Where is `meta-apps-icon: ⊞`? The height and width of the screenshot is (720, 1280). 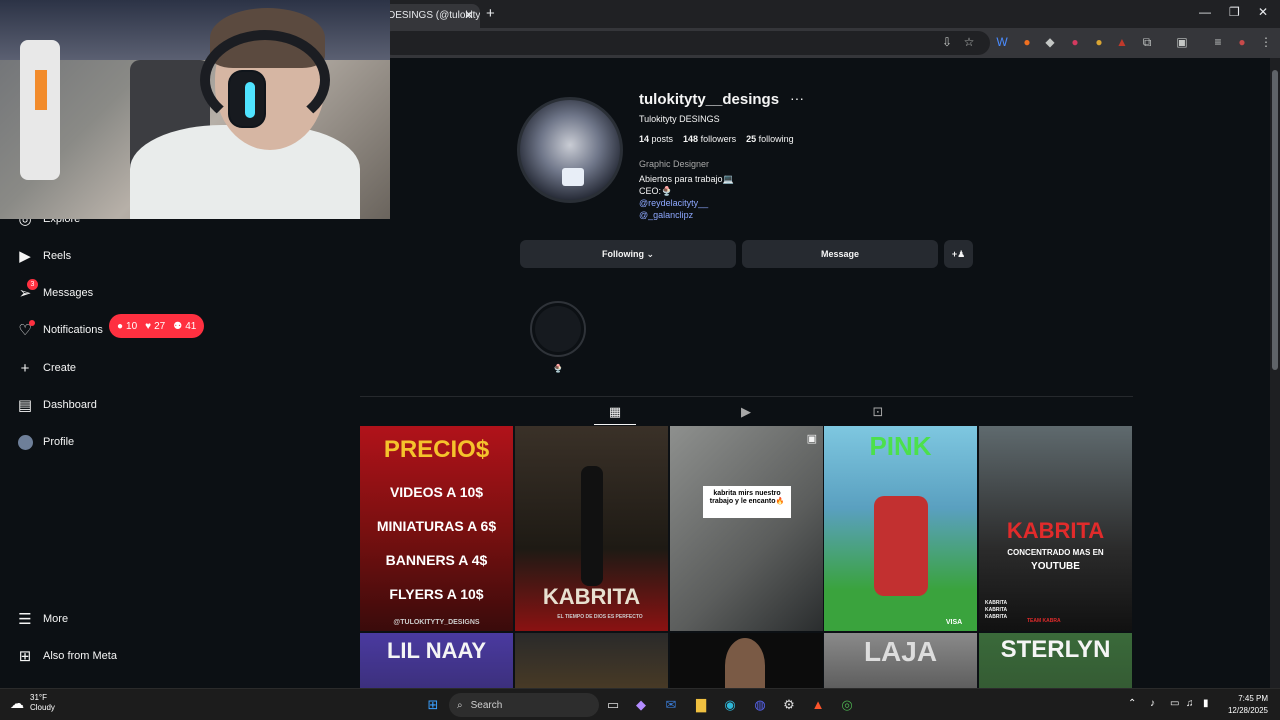
meta-apps-icon: ⊞ is located at coordinates (25, 656).